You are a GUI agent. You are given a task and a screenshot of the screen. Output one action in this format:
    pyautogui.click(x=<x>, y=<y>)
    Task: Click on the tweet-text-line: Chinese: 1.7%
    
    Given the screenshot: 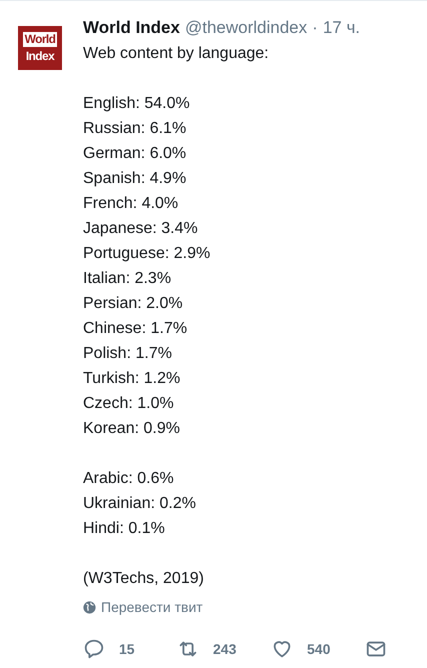 What is the action you would take?
    pyautogui.click(x=135, y=329)
    